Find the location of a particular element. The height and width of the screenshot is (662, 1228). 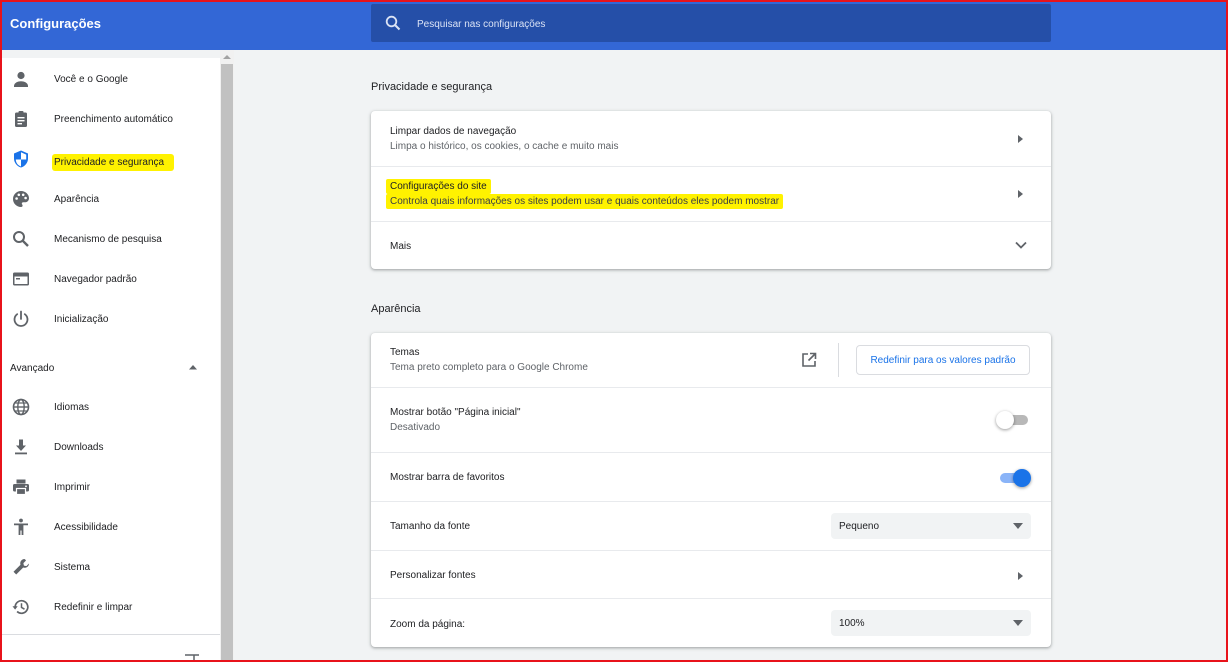

appearance-section-title: Aparência is located at coordinates (396, 309).